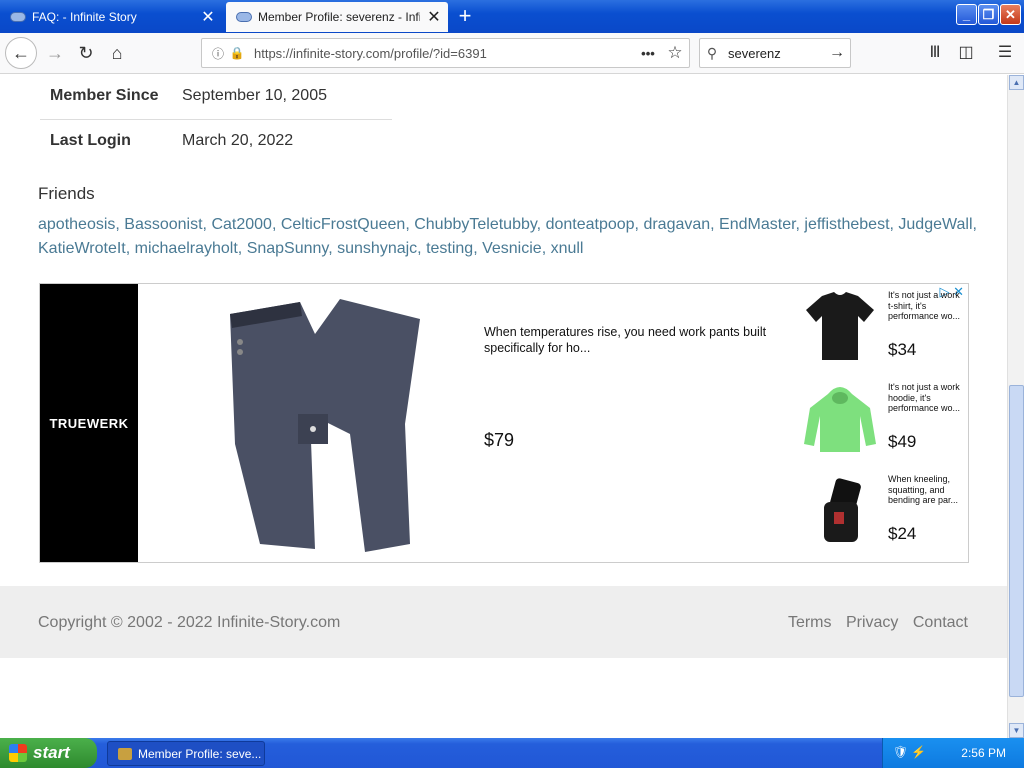 This screenshot has width=1024, height=768. I want to click on friend-link: Bassoonist, so click(163, 224).